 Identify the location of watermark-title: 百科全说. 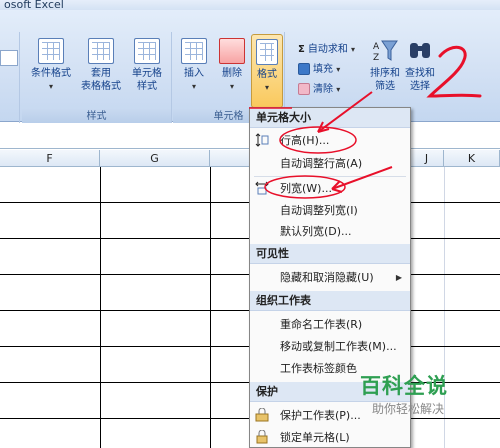
(404, 386).